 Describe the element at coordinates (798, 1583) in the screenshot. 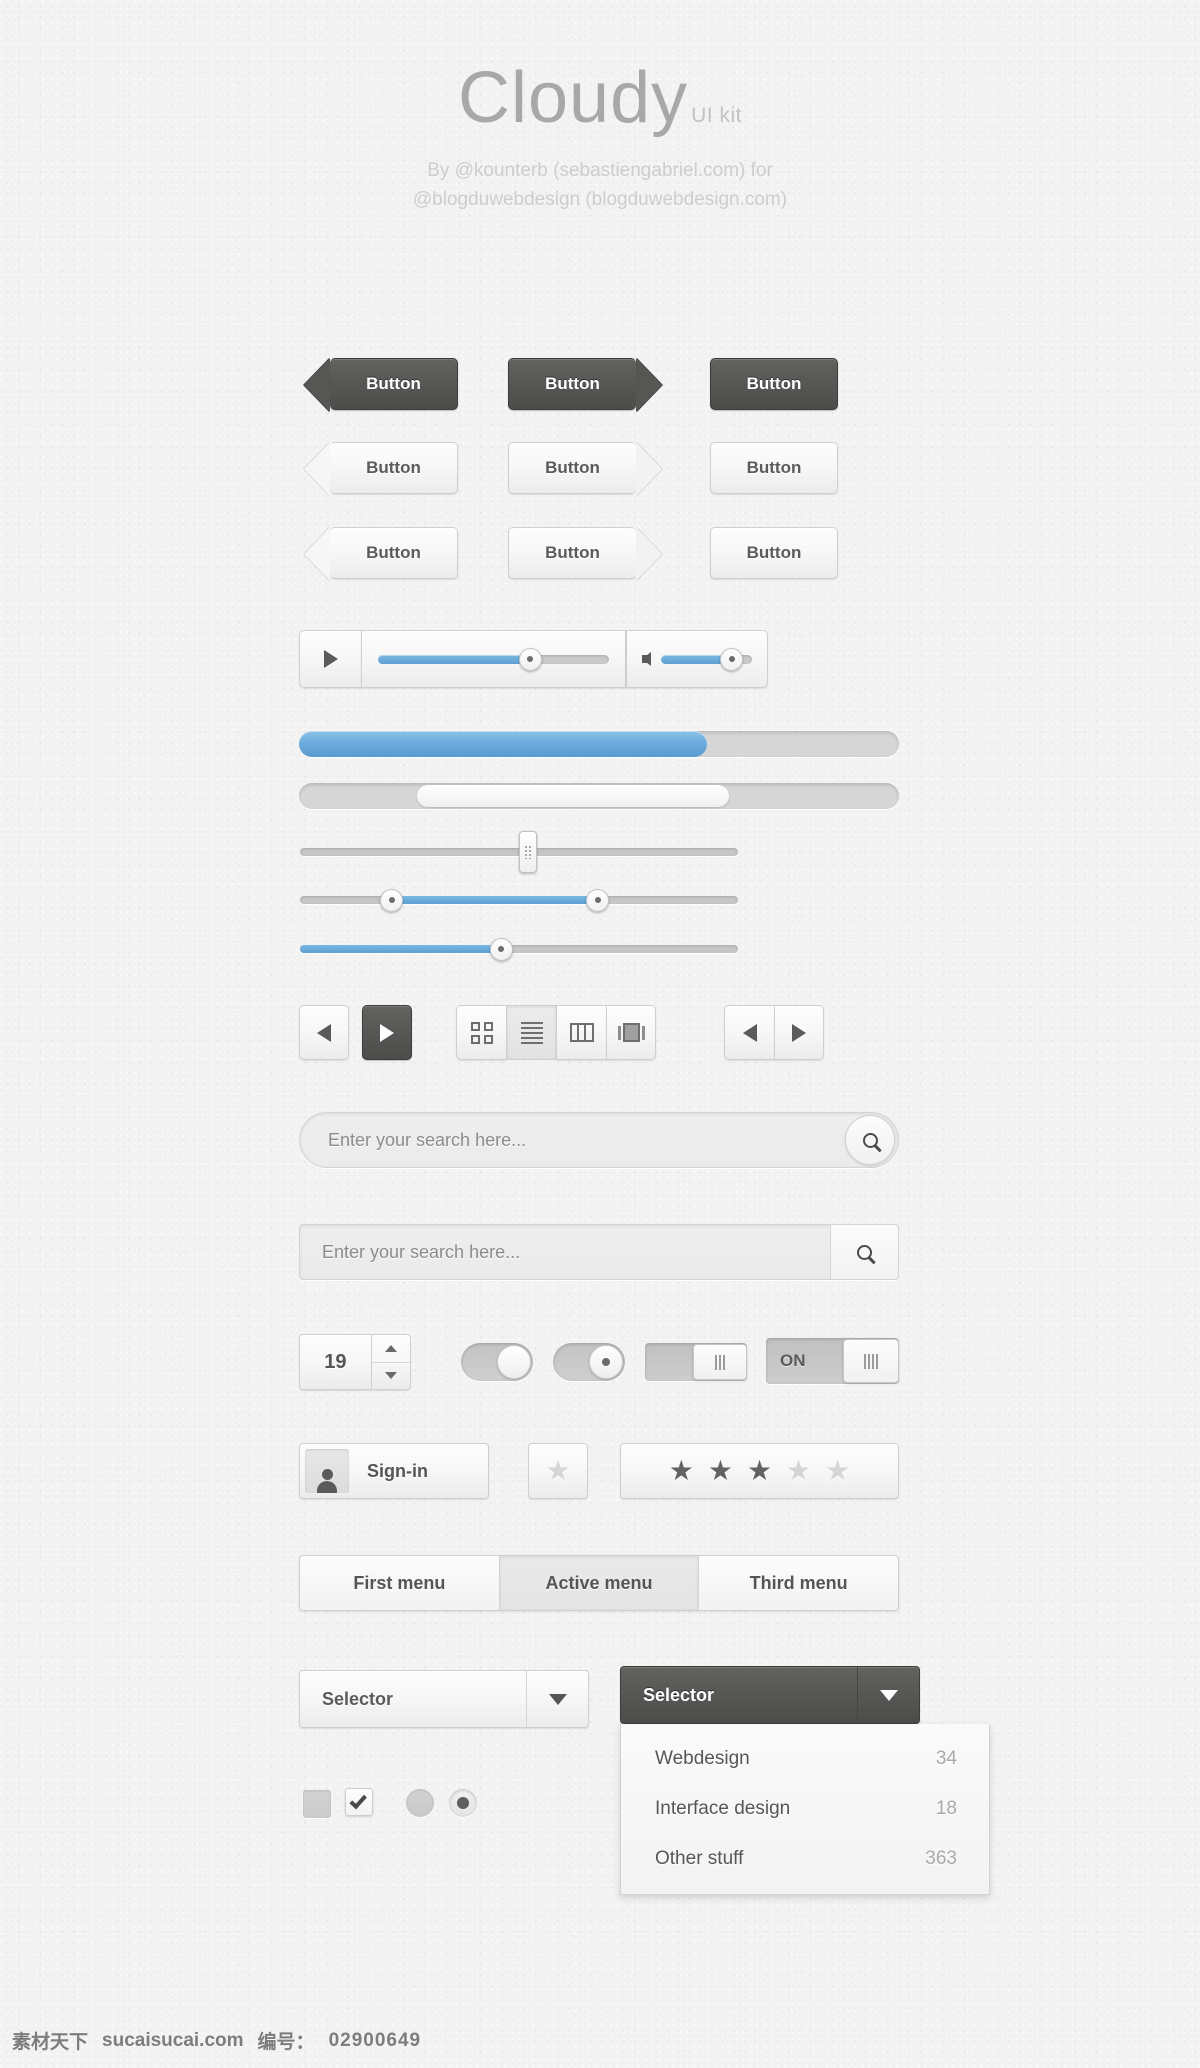

I see `tab-third-menu: Third menu` at that location.